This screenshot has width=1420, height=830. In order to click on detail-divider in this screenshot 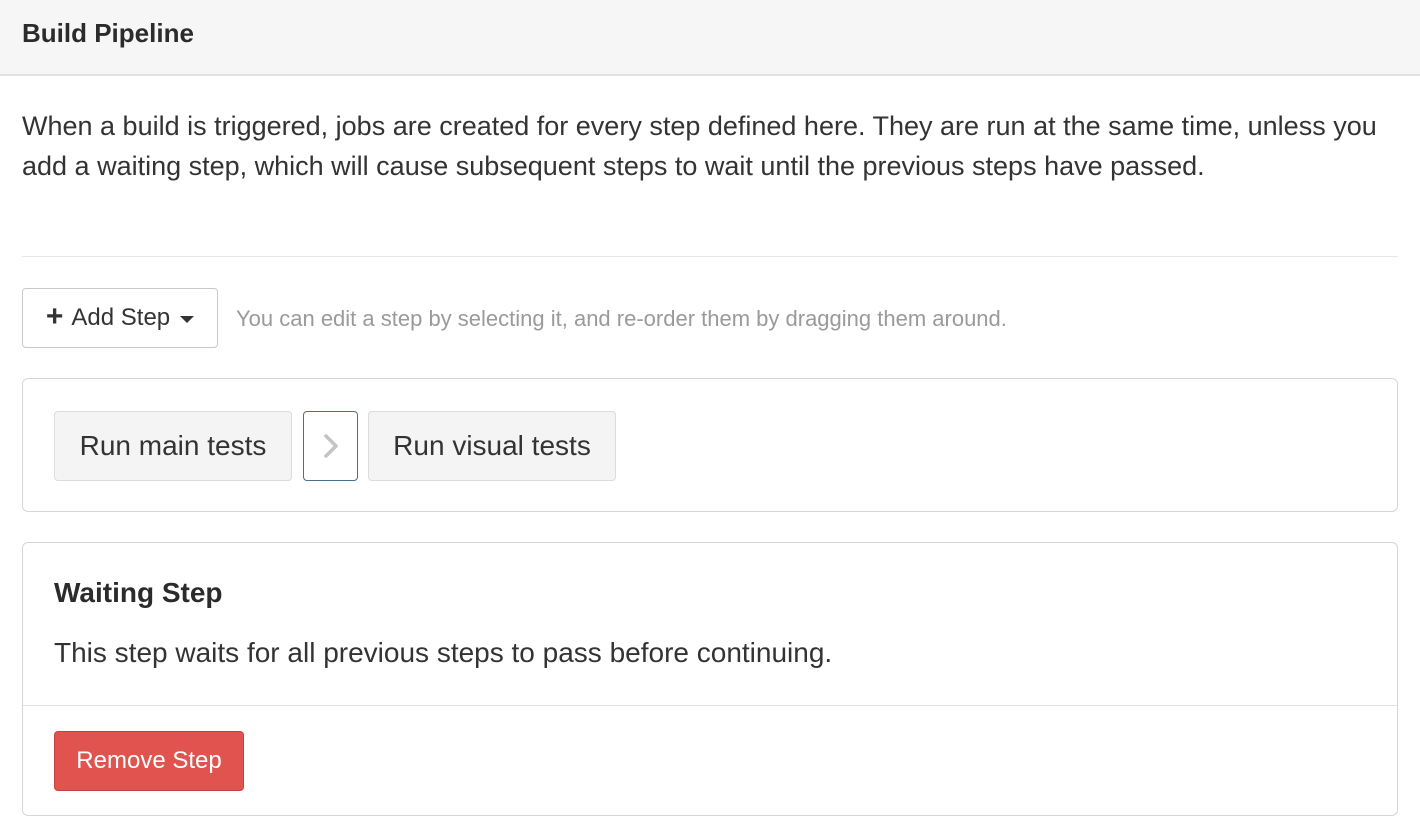, I will do `click(710, 705)`.